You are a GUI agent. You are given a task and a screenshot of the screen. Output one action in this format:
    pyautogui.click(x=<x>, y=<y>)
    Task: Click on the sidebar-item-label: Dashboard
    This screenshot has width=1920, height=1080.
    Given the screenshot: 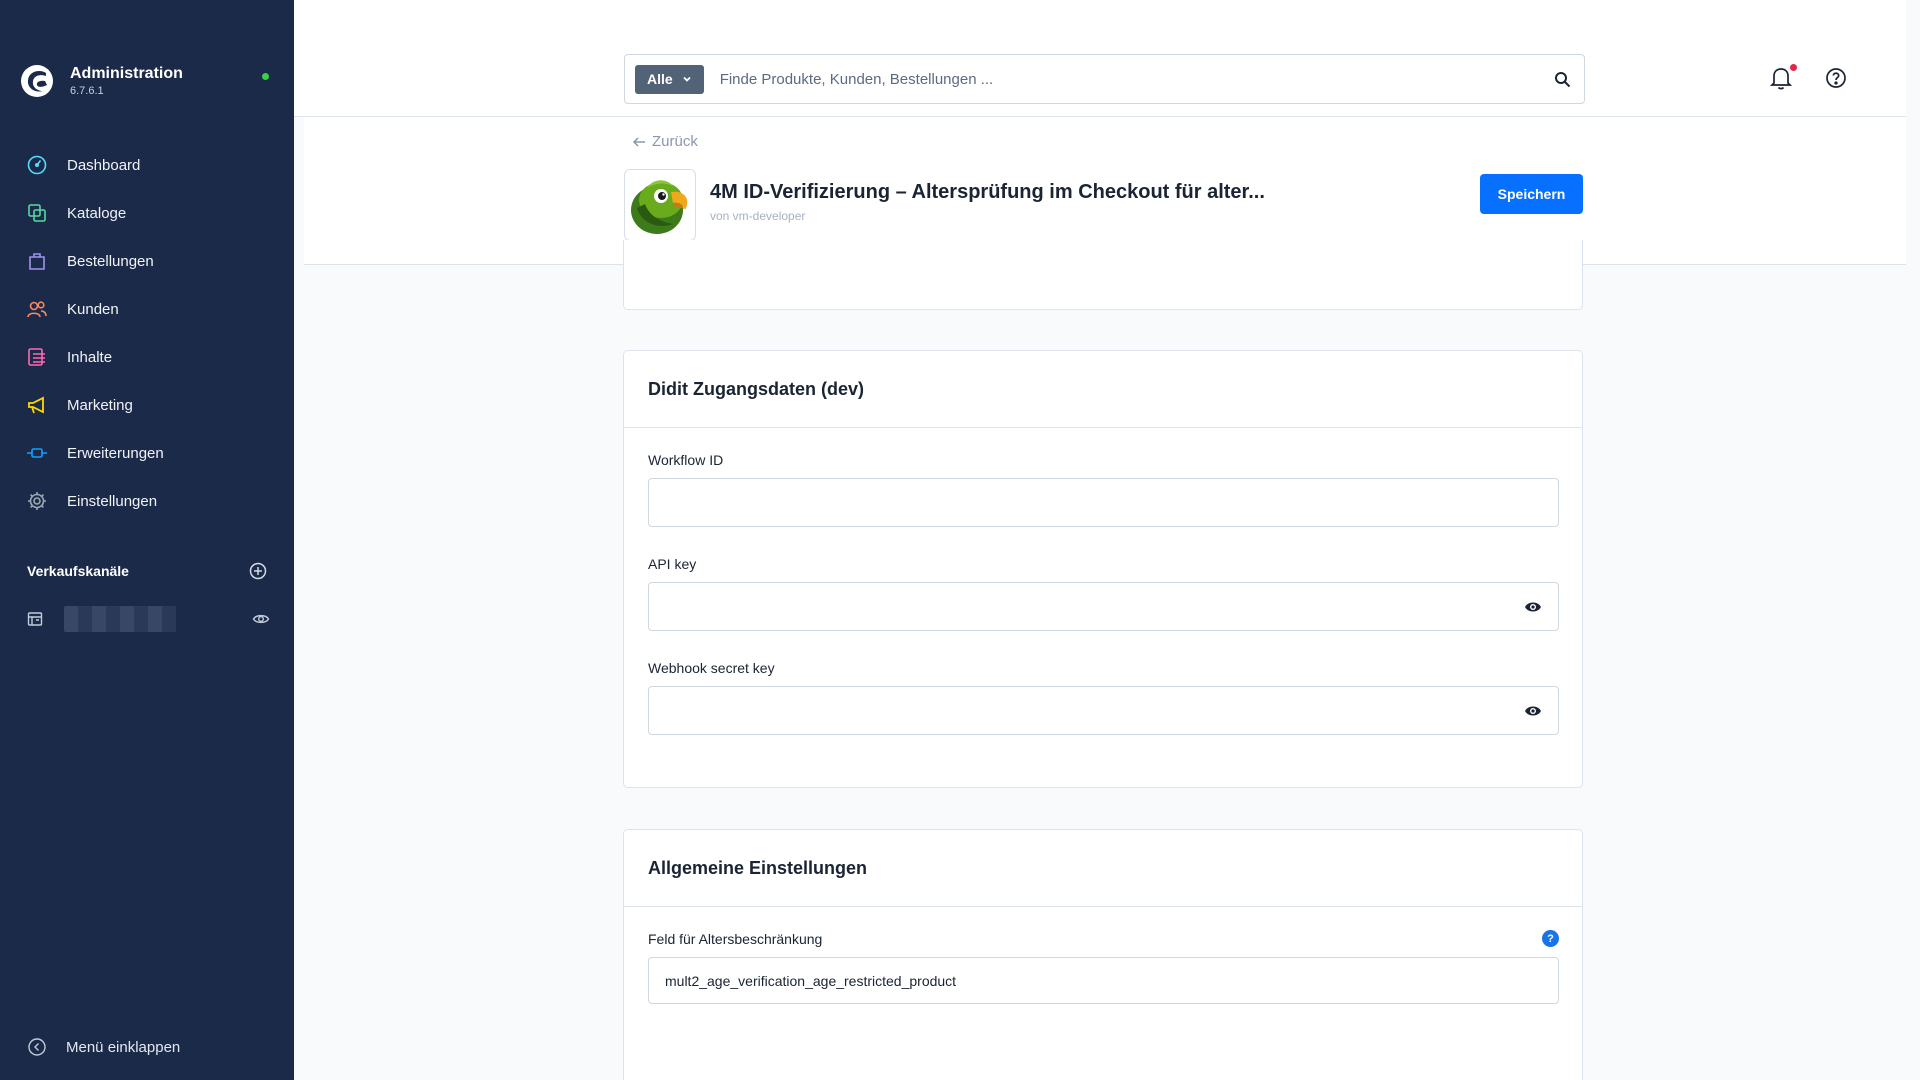 What is the action you would take?
    pyautogui.click(x=104, y=165)
    